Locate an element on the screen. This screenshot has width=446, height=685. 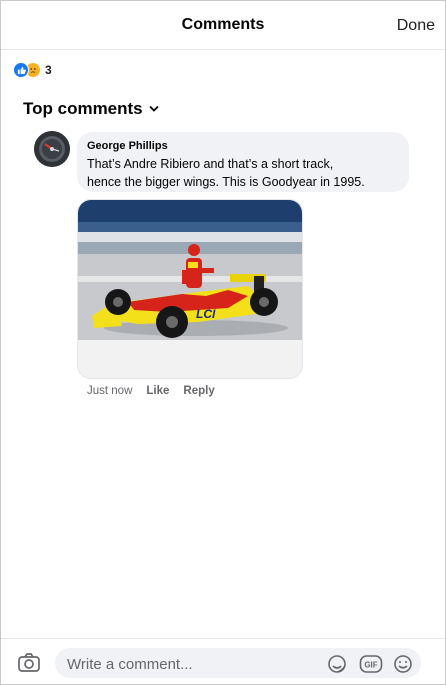
reply-button: Reply is located at coordinates (198, 391).